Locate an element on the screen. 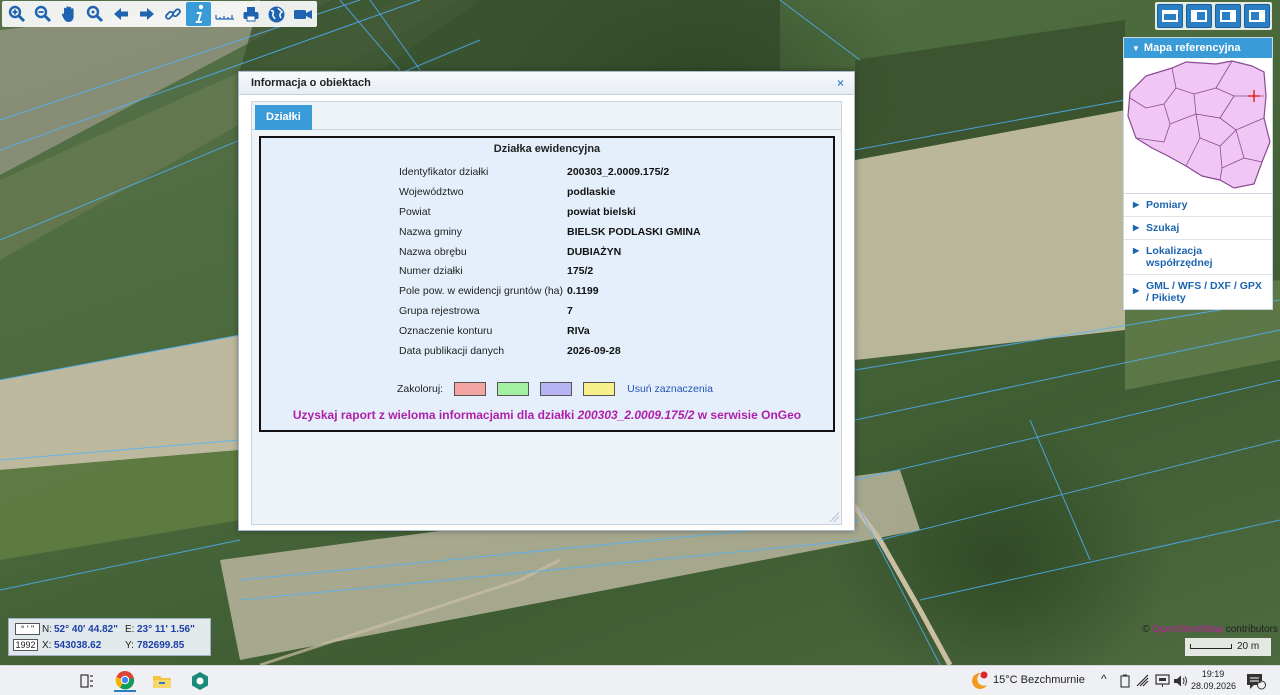  side-item-label: Lokalizacja współrzędnej is located at coordinates (1179, 257).